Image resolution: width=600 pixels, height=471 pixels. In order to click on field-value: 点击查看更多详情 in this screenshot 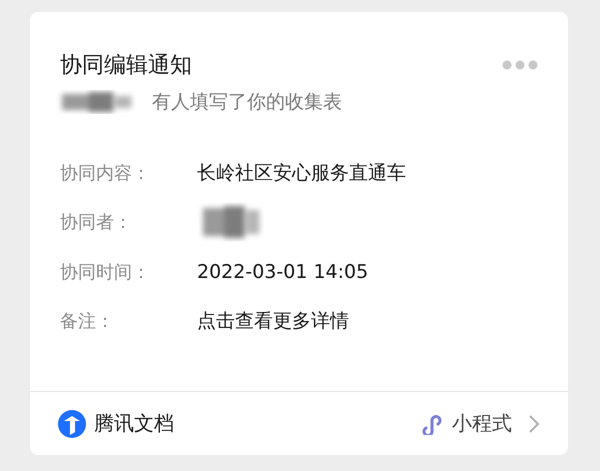, I will do `click(273, 321)`.